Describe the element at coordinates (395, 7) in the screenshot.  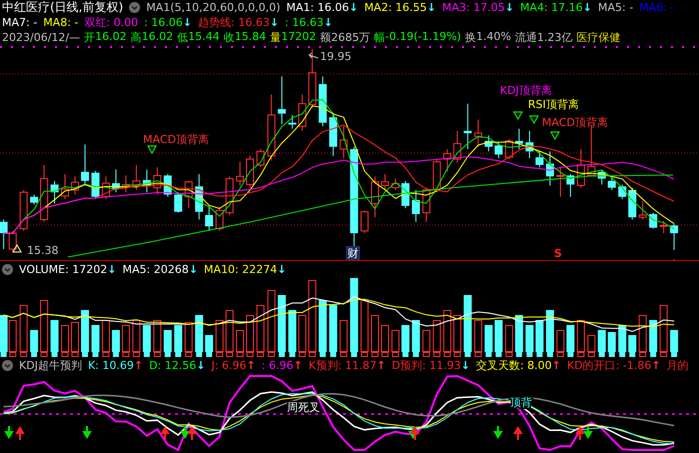
I see `indicator-value: MA2: 16.55` at that location.